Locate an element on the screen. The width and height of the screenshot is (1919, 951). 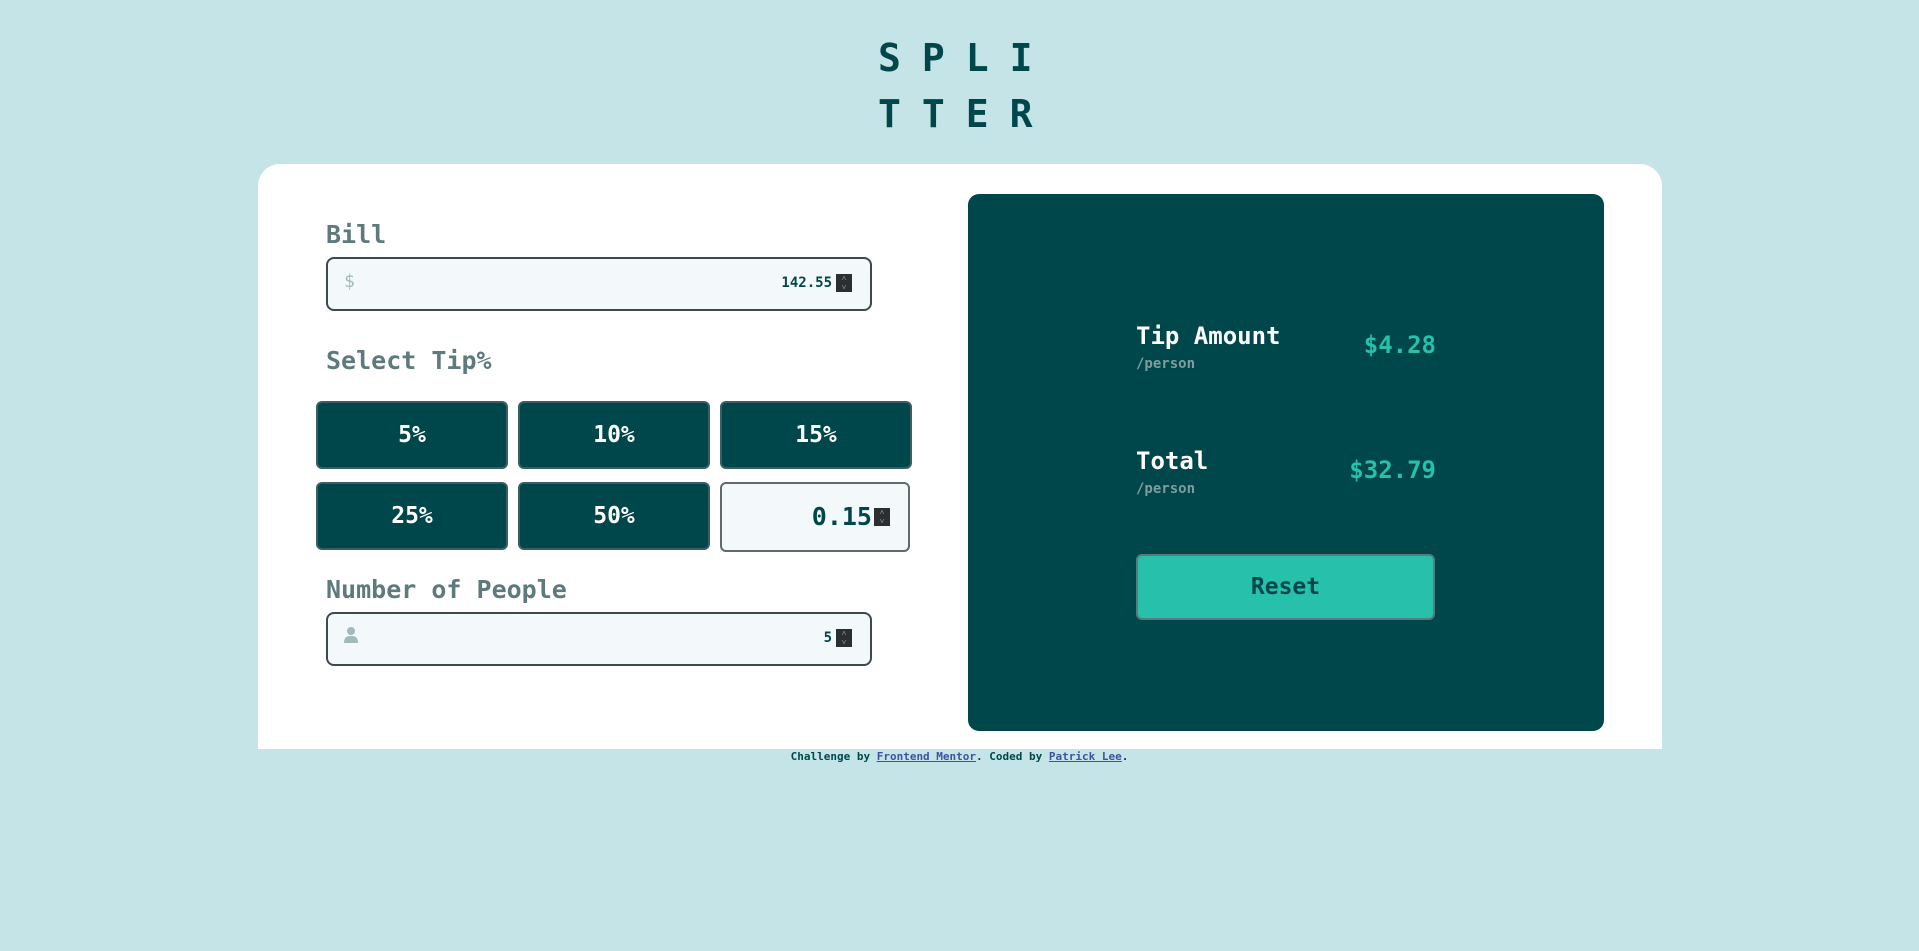
tip-amount-label: Tip Amount is located at coordinates (1208, 336).